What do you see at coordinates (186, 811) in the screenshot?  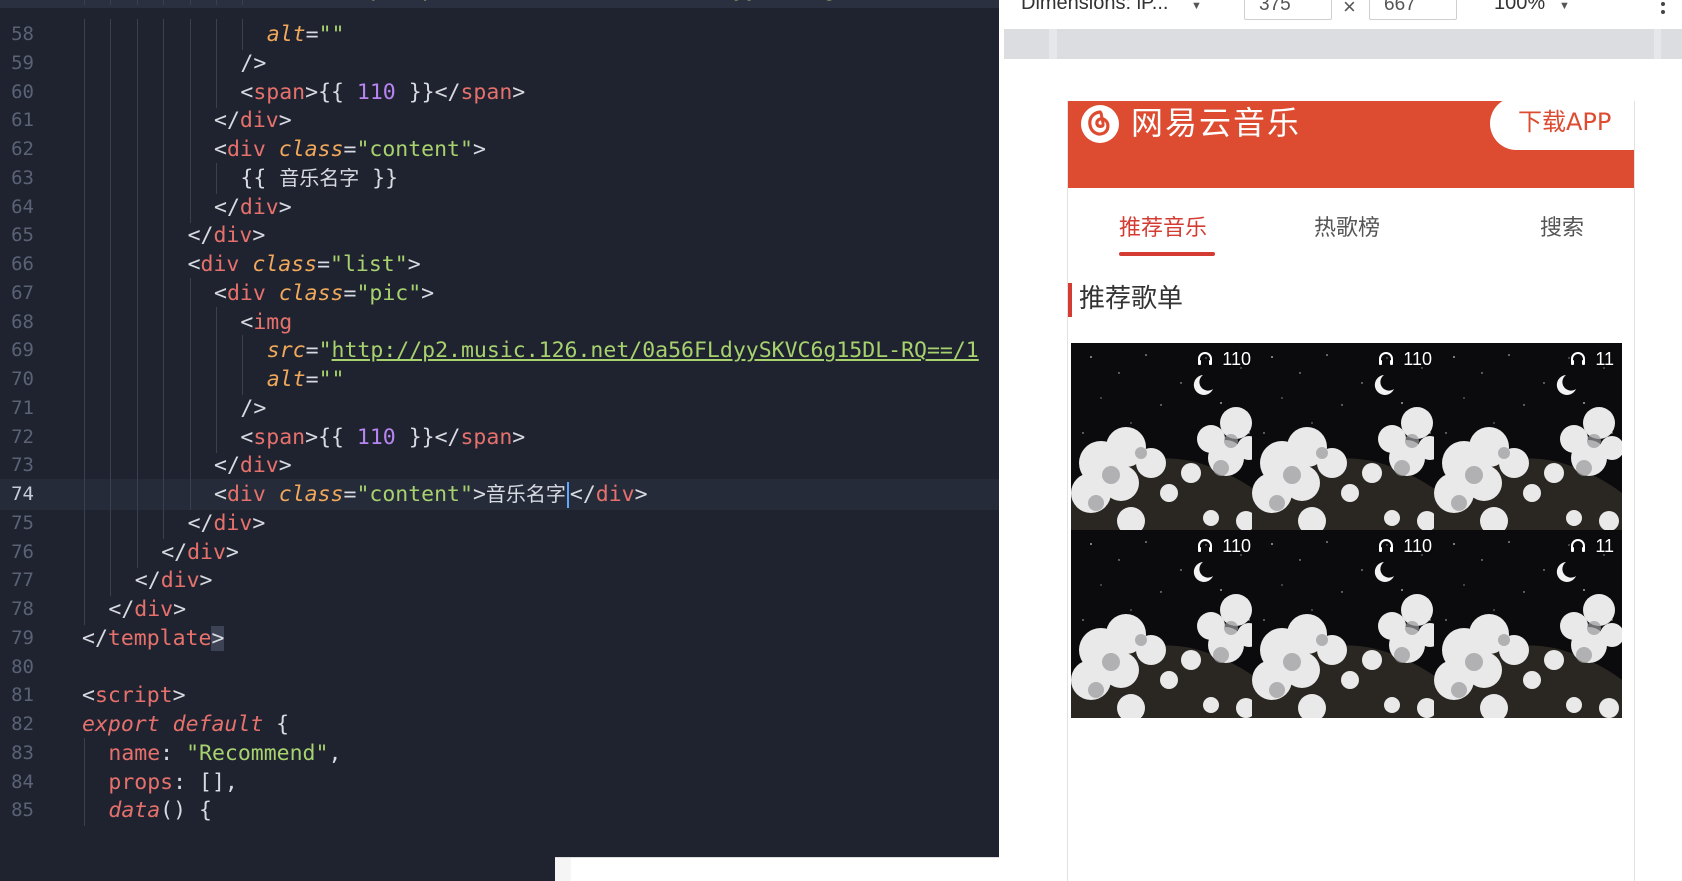 I see `code-token: () {` at bounding box center [186, 811].